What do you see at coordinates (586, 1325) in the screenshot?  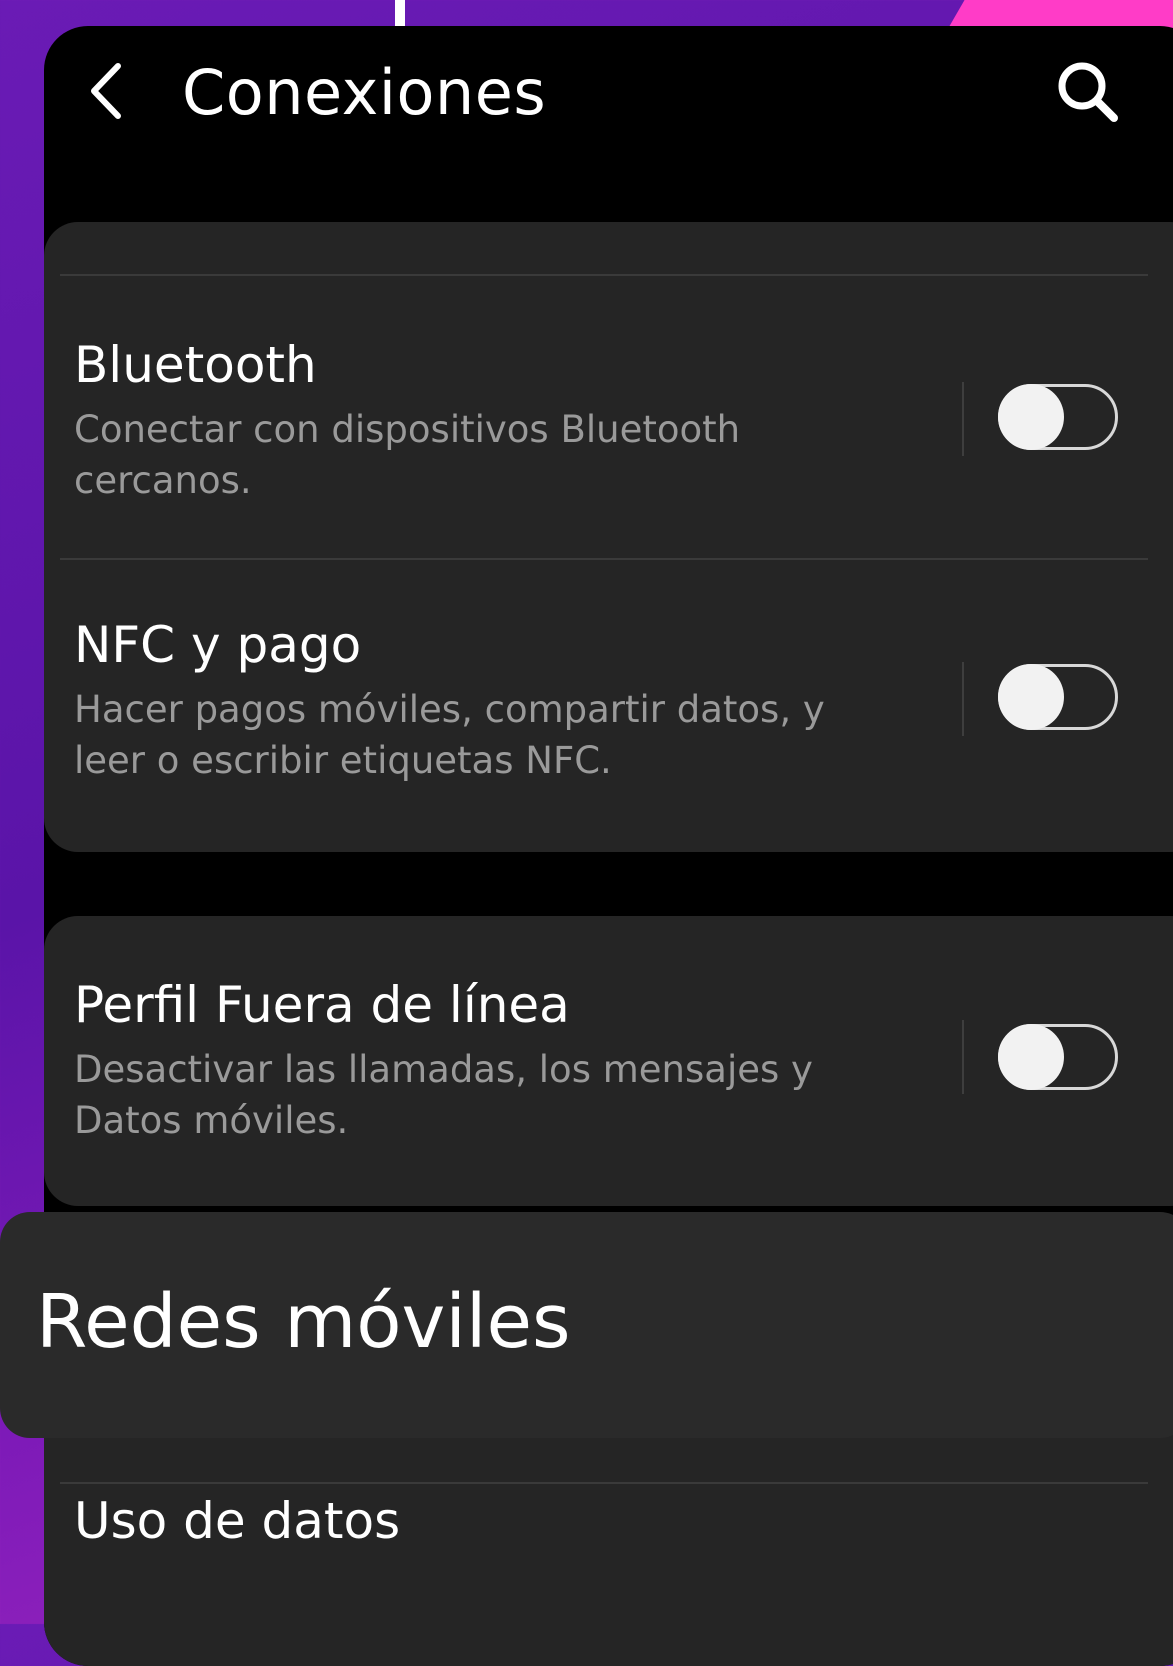 I see `highlight-banner: Redes móviles` at bounding box center [586, 1325].